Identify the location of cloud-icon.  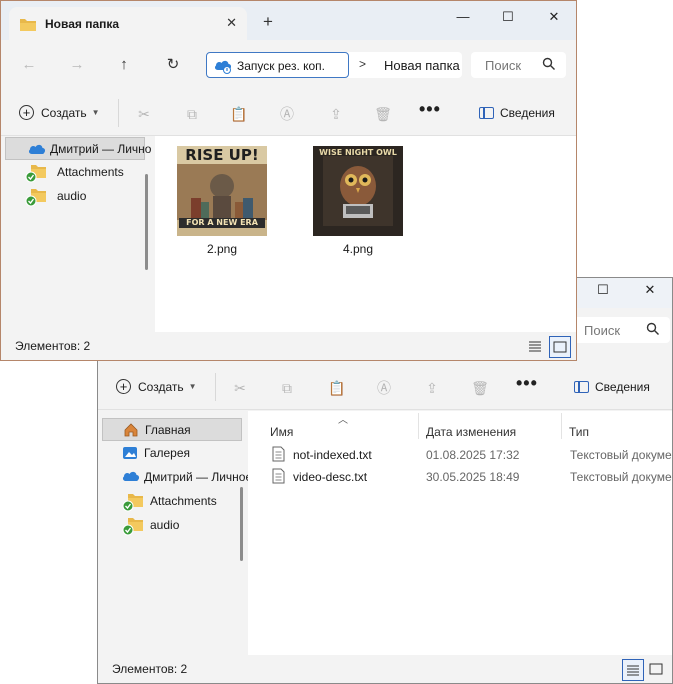
(131, 477).